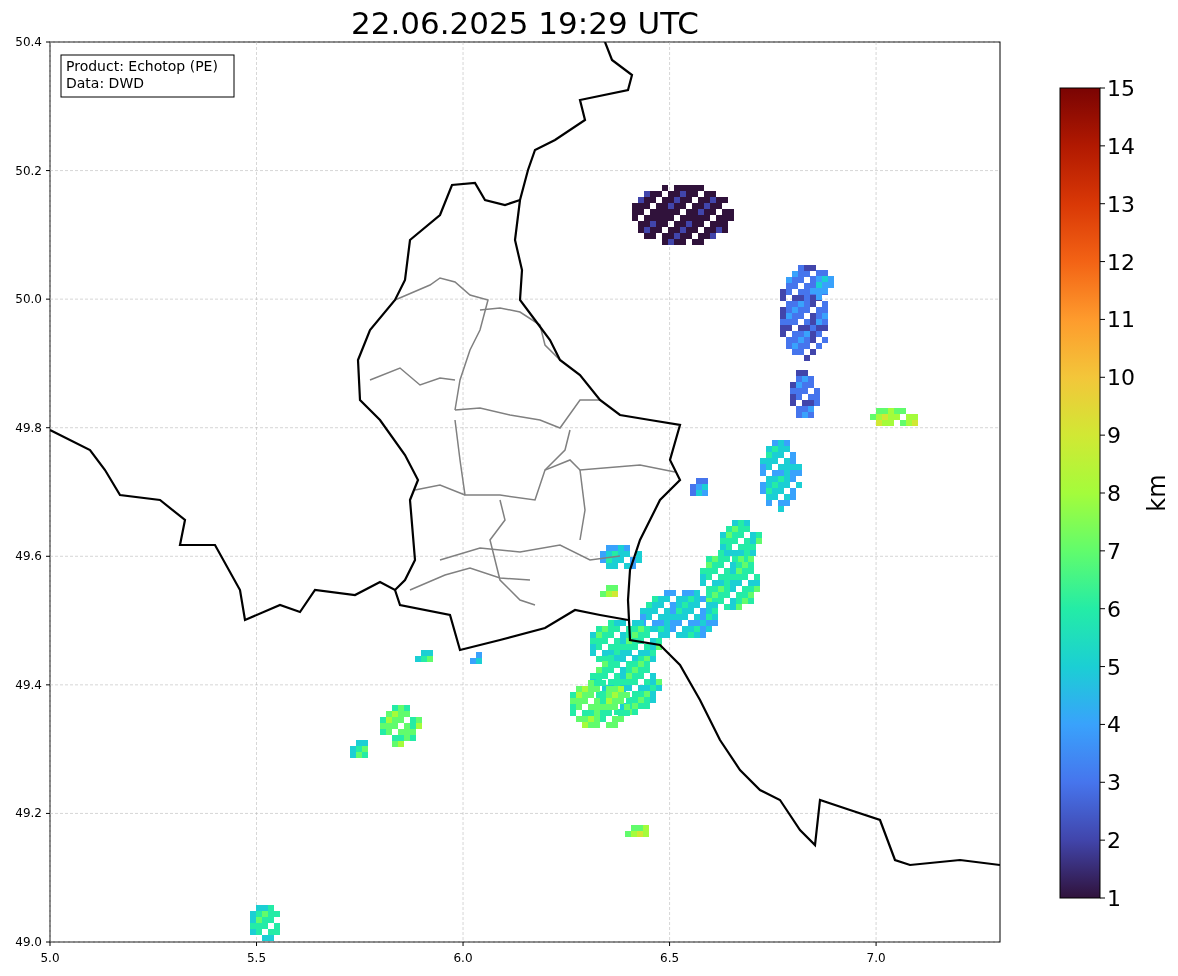 This screenshot has height=976, width=1178. What do you see at coordinates (1114, 783) in the screenshot?
I see `colorbar-tick-label: 3` at bounding box center [1114, 783].